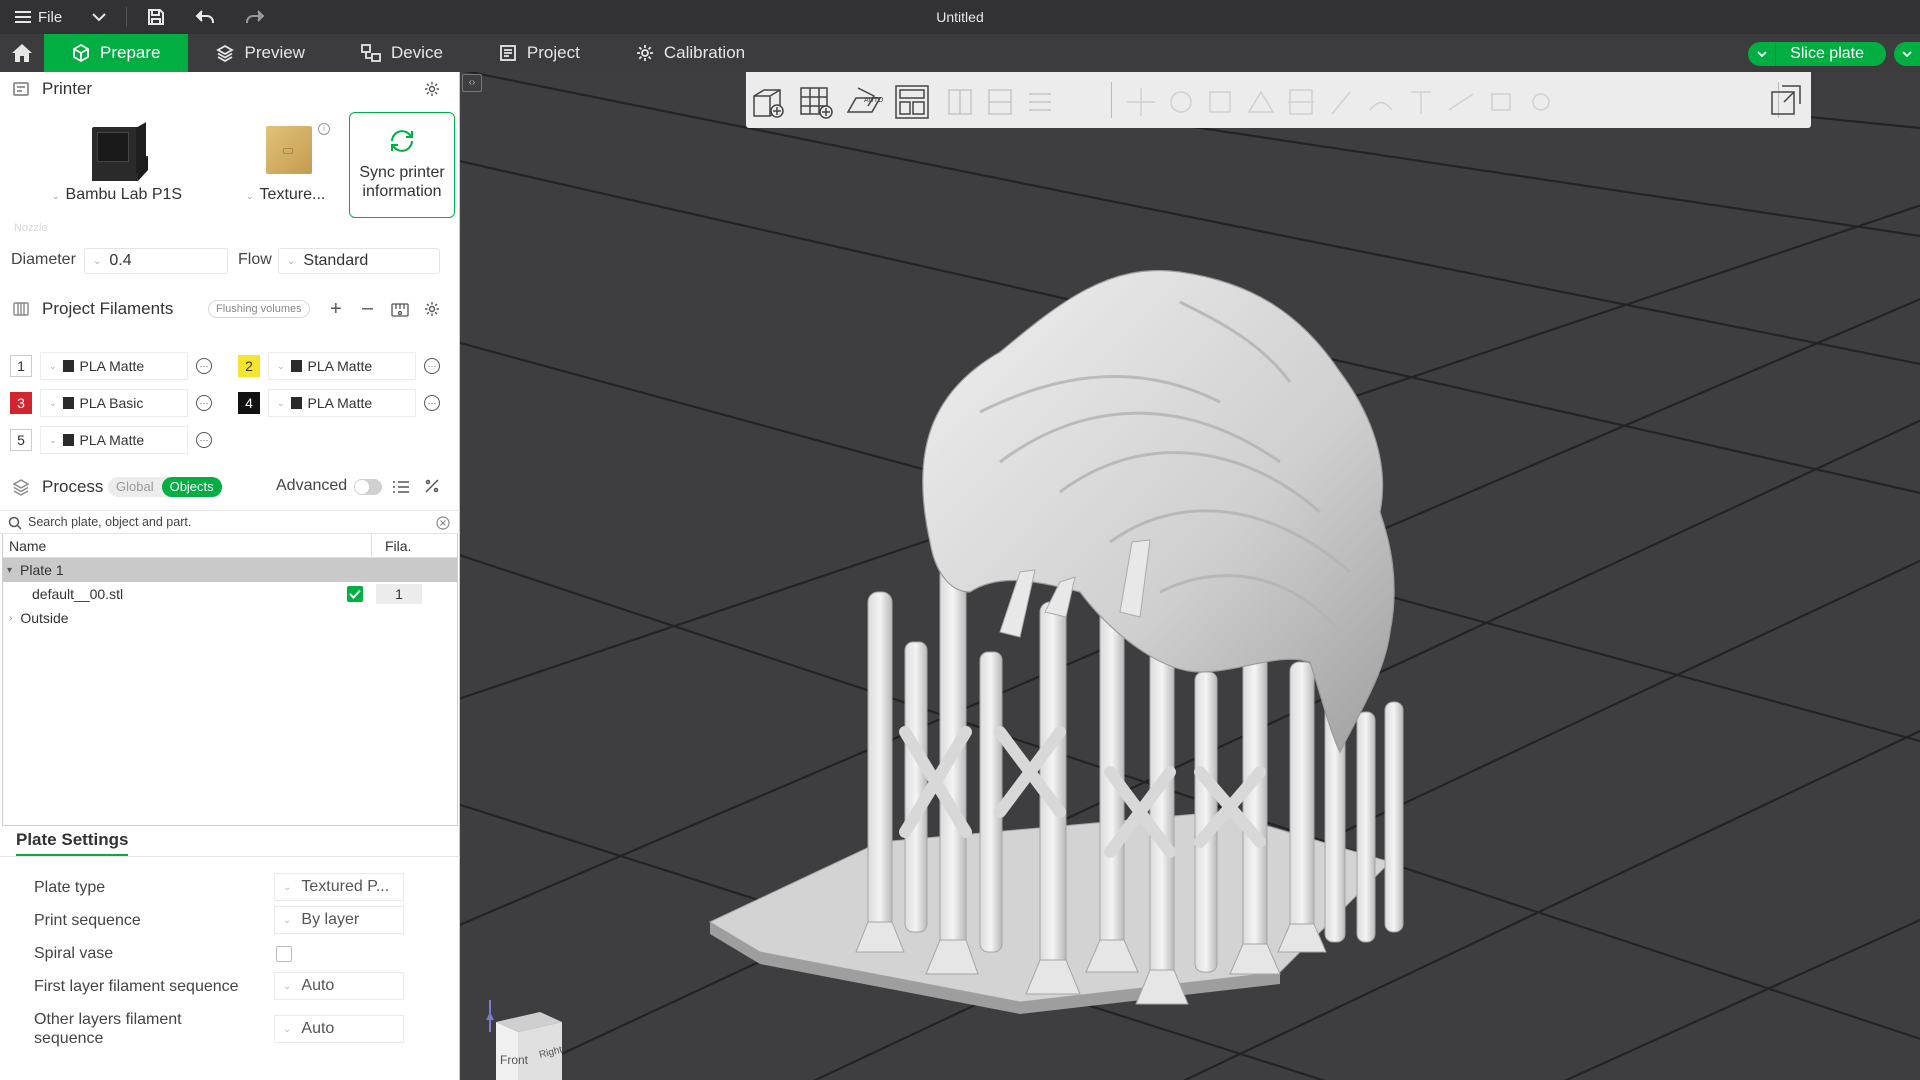  What do you see at coordinates (330, 919) in the screenshot?
I see `print-sequence-value: By layer` at bounding box center [330, 919].